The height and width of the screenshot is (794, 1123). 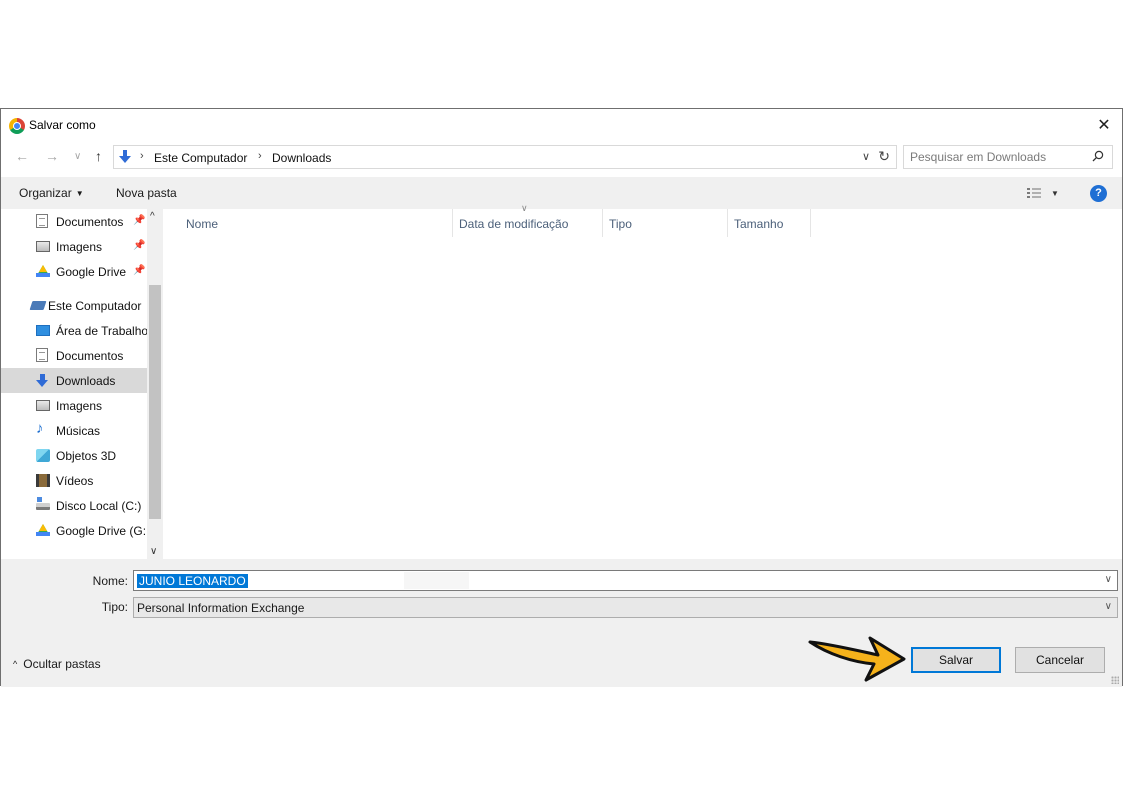 What do you see at coordinates (74, 505) in the screenshot?
I see `sidebar-item-disco-local: Disco Local (C:)` at bounding box center [74, 505].